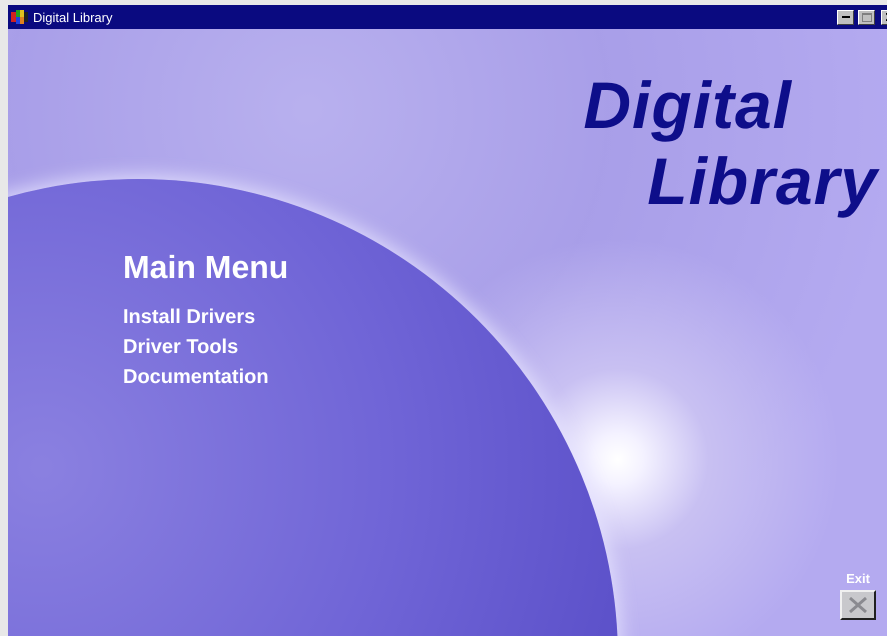 The height and width of the screenshot is (636, 887). I want to click on maximize-icon, so click(867, 17).